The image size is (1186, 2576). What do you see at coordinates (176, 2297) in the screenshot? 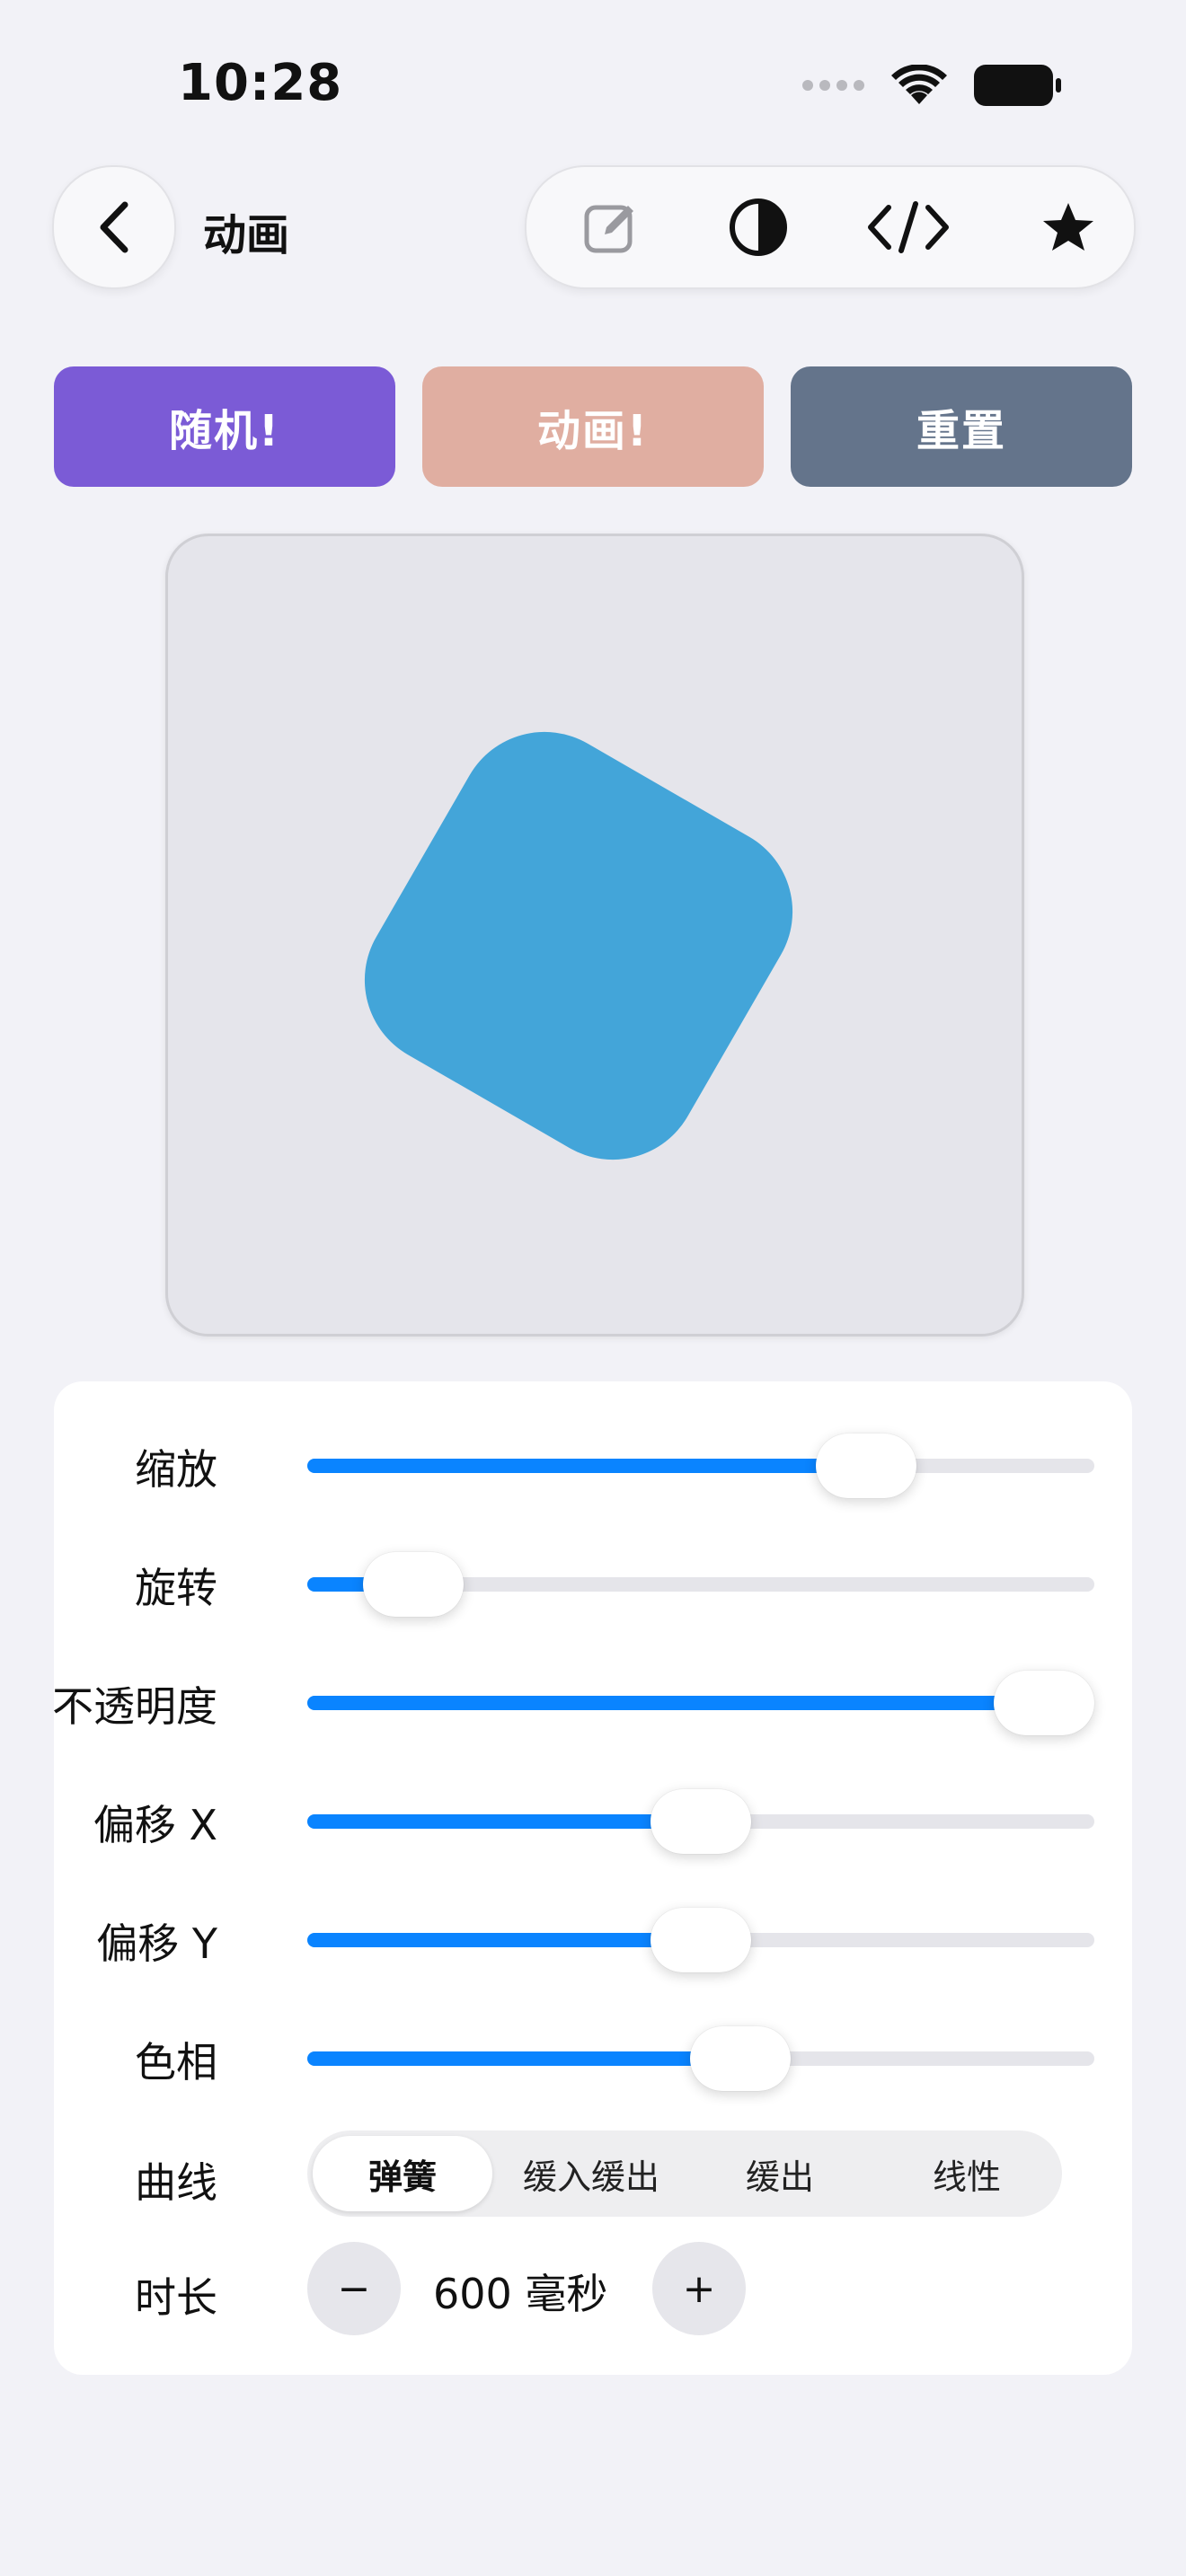
I see `duration-label: 时长` at bounding box center [176, 2297].